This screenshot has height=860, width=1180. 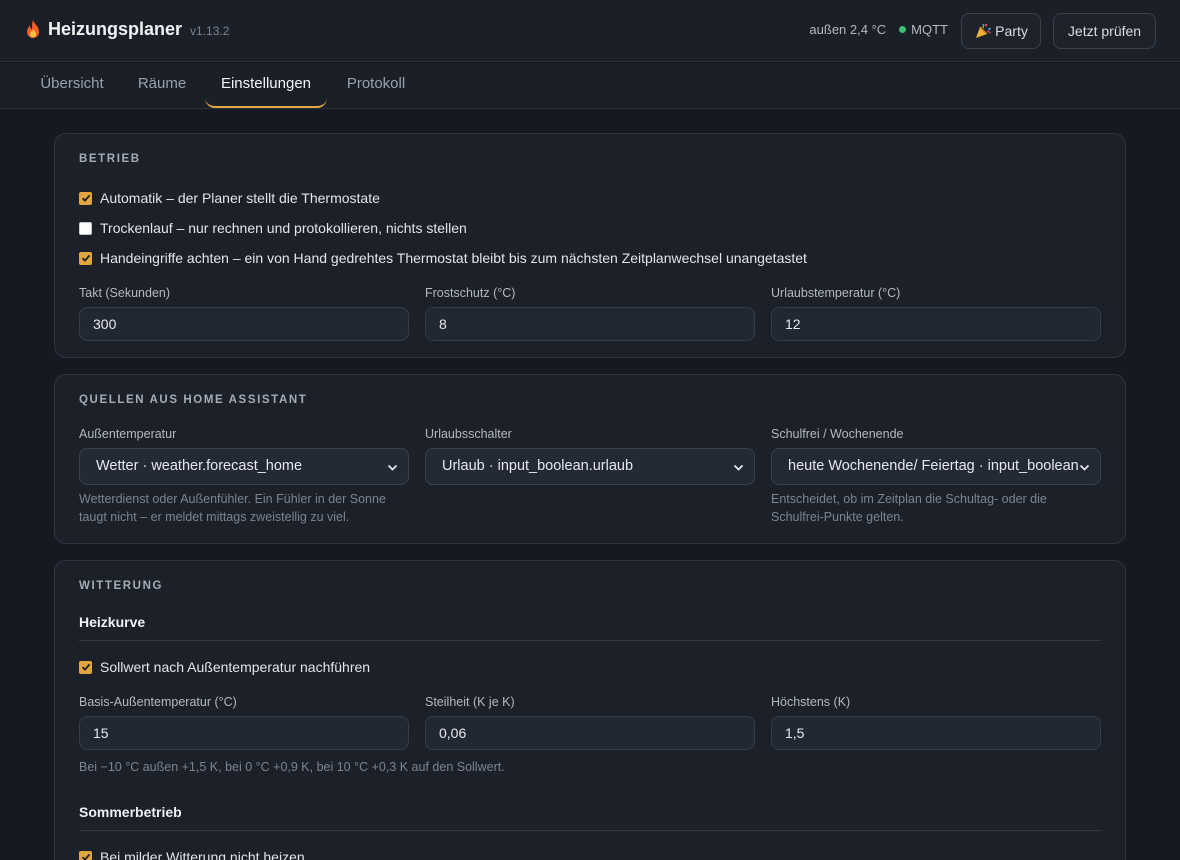 What do you see at coordinates (848, 29) in the screenshot?
I see `outside-temperature: außen 2,4 °C` at bounding box center [848, 29].